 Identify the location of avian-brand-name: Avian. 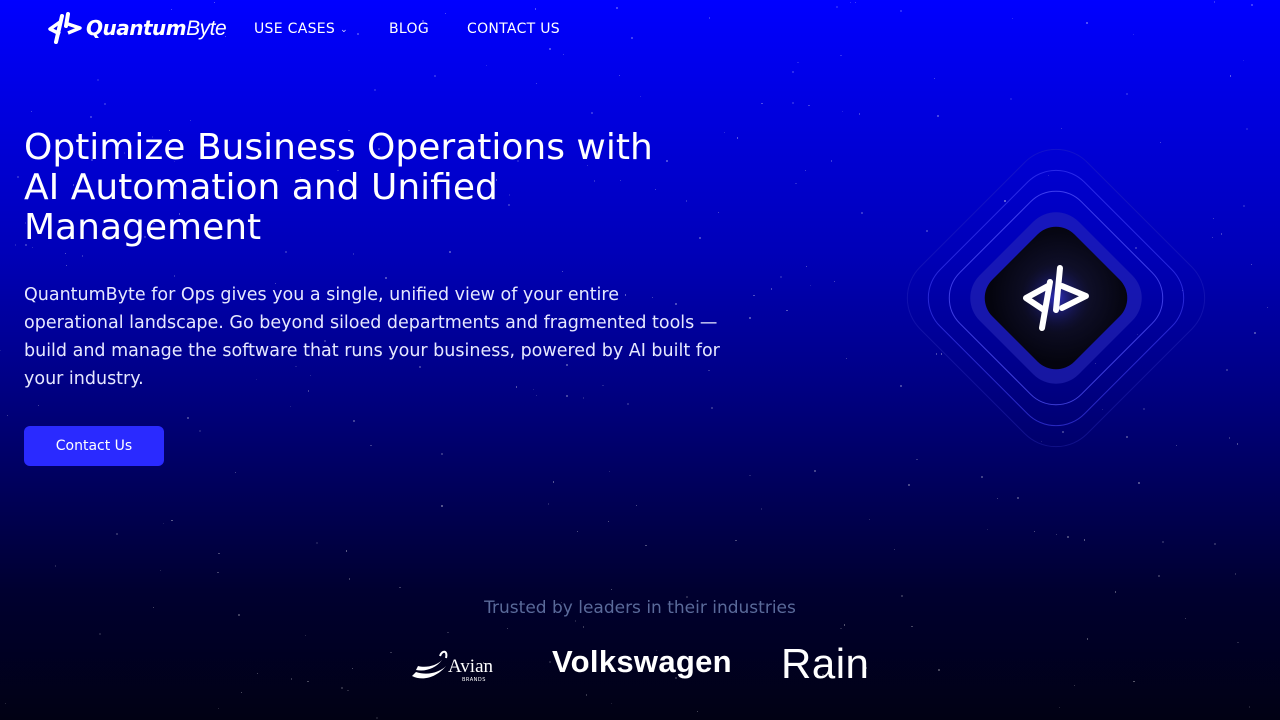
(471, 666).